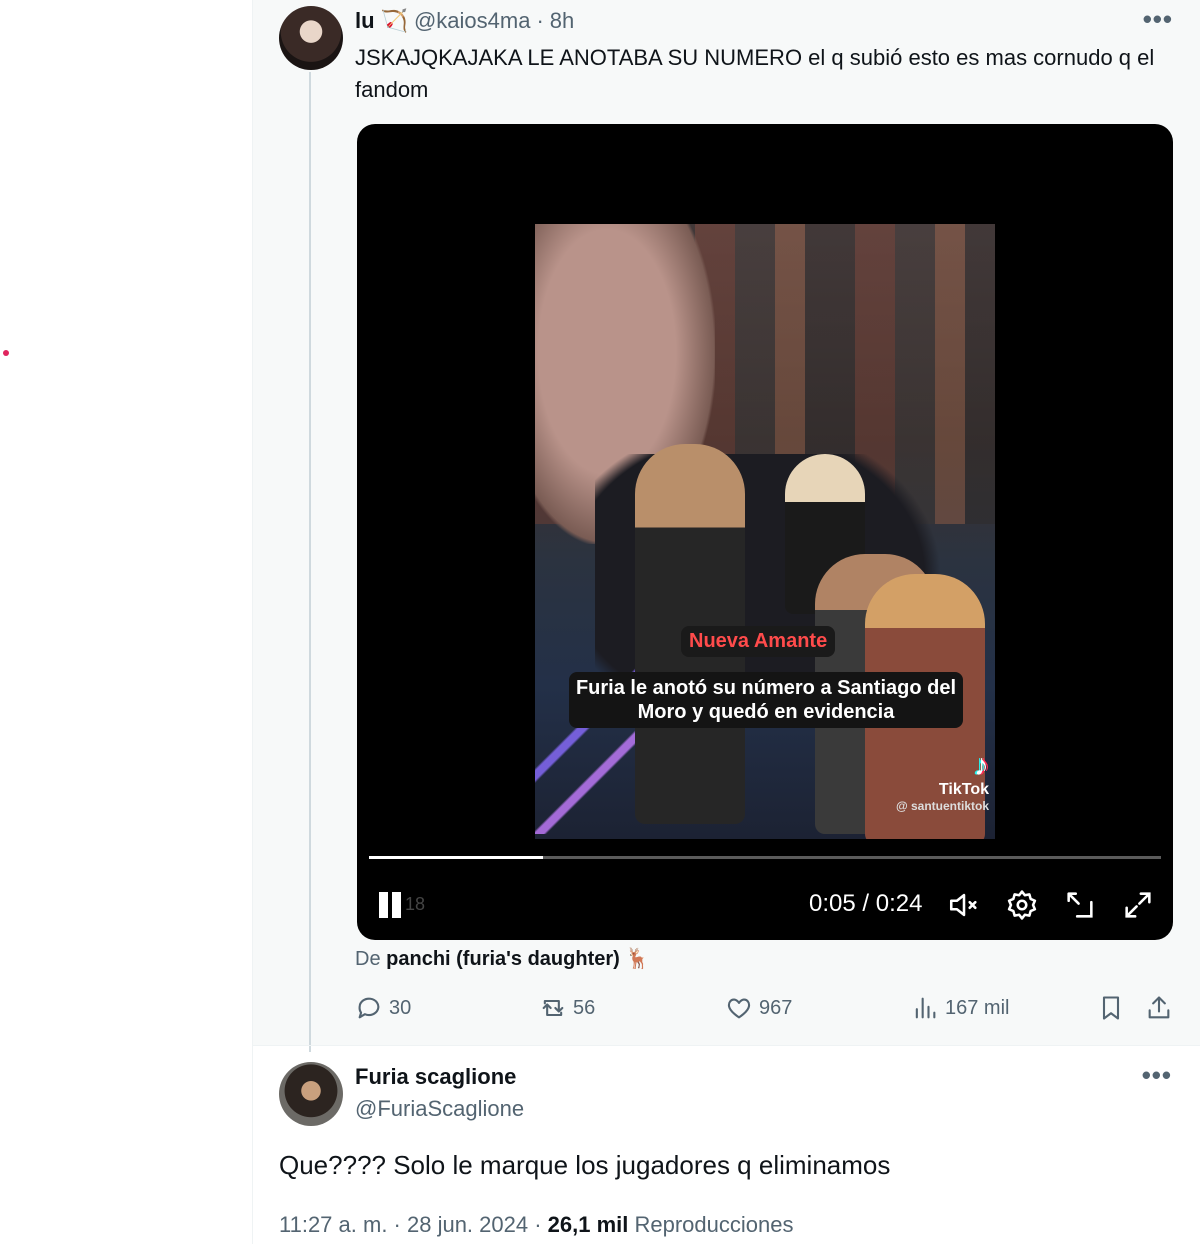 The image size is (1200, 1244). What do you see at coordinates (866, 903) in the screenshot?
I see `video-timecode: 0:05 / 0:24` at bounding box center [866, 903].